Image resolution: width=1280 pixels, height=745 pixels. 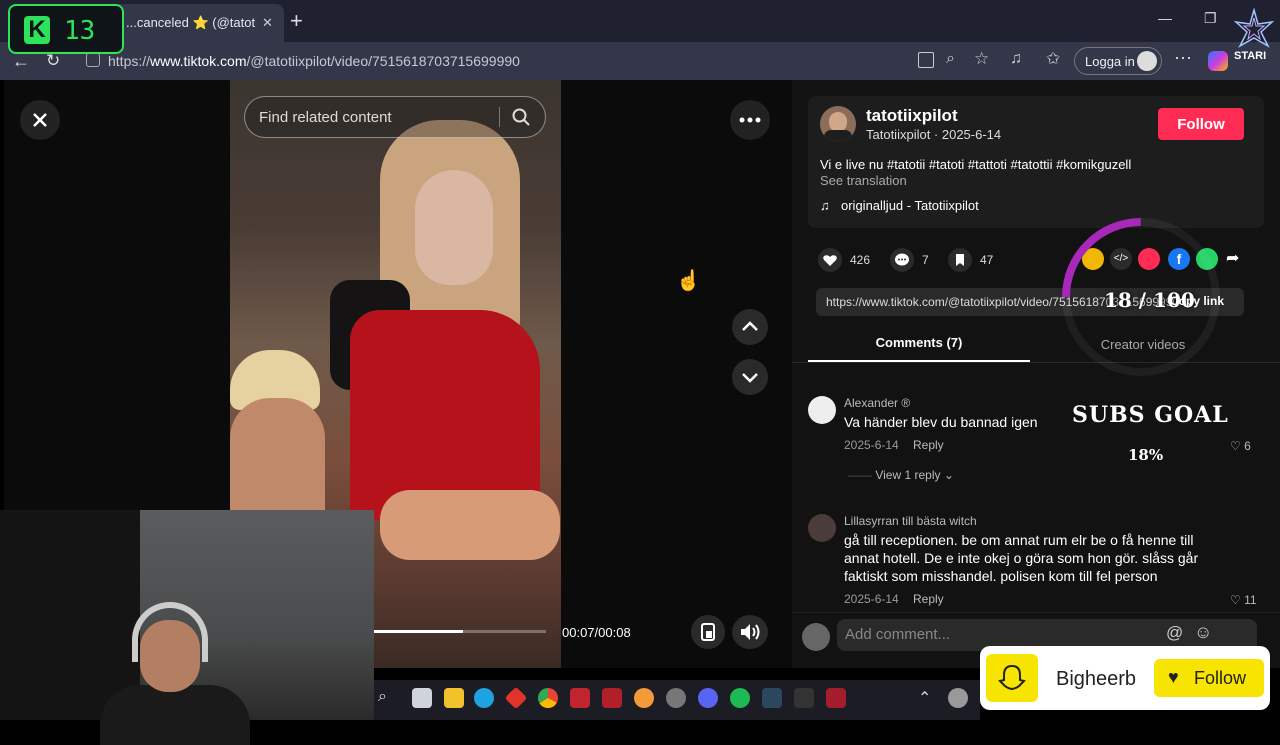 I want to click on tab-title: ...canceled ⭐ (@tatotii, so click(x=191, y=22).